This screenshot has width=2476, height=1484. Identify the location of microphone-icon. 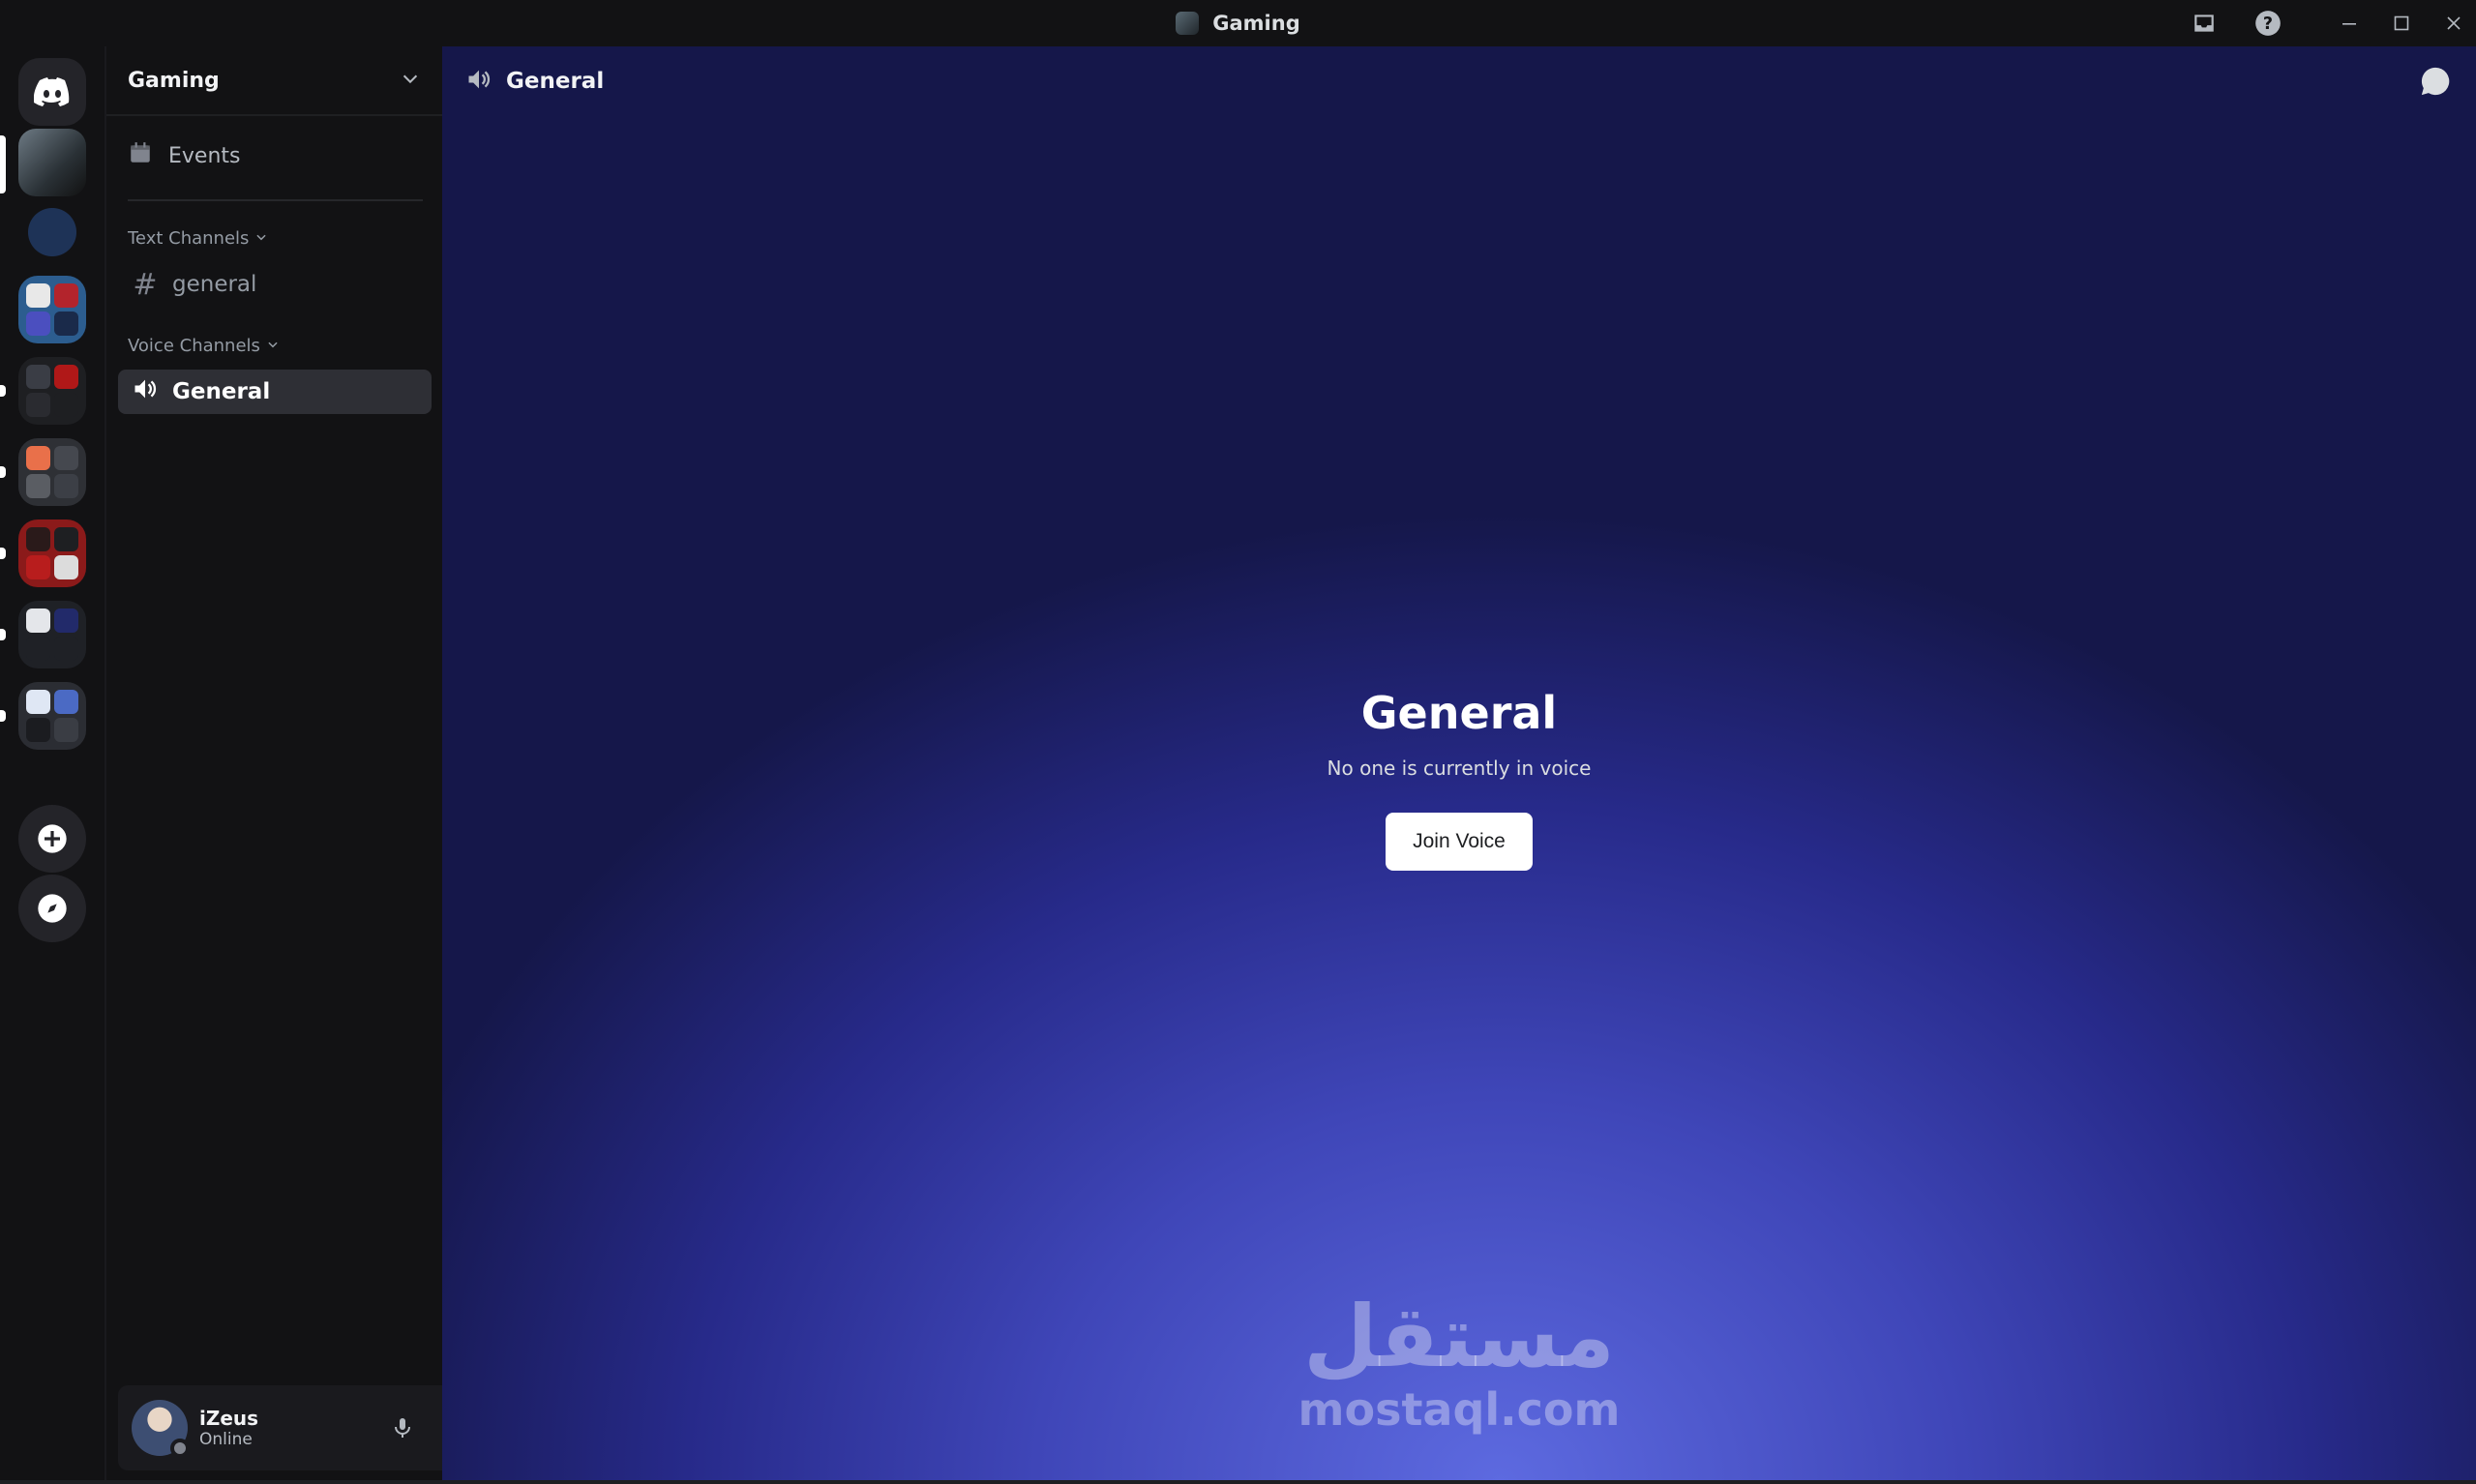
(403, 1427).